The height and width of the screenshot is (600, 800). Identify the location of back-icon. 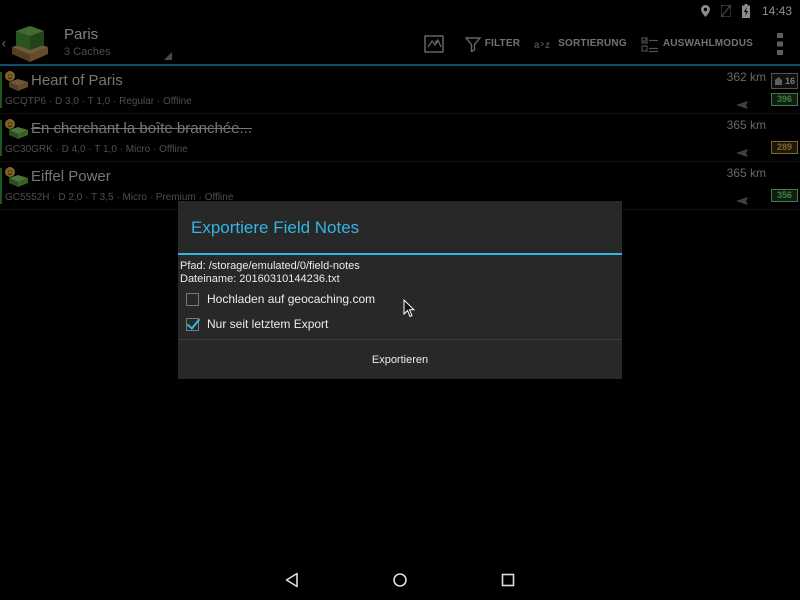
(292, 580).